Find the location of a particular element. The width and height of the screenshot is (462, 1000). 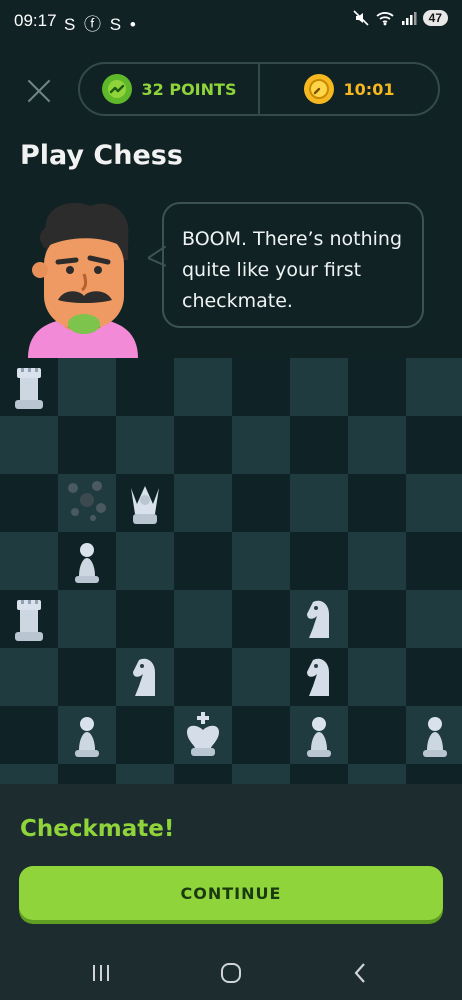

square-h7 is located at coordinates (434, 445).